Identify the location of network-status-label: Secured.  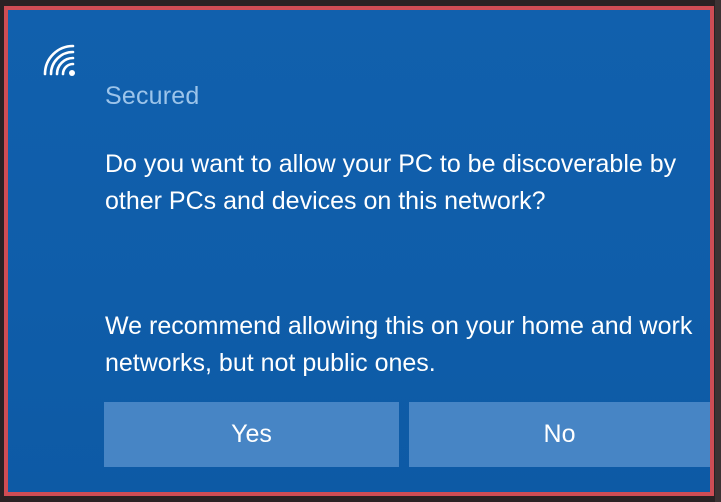
(152, 96).